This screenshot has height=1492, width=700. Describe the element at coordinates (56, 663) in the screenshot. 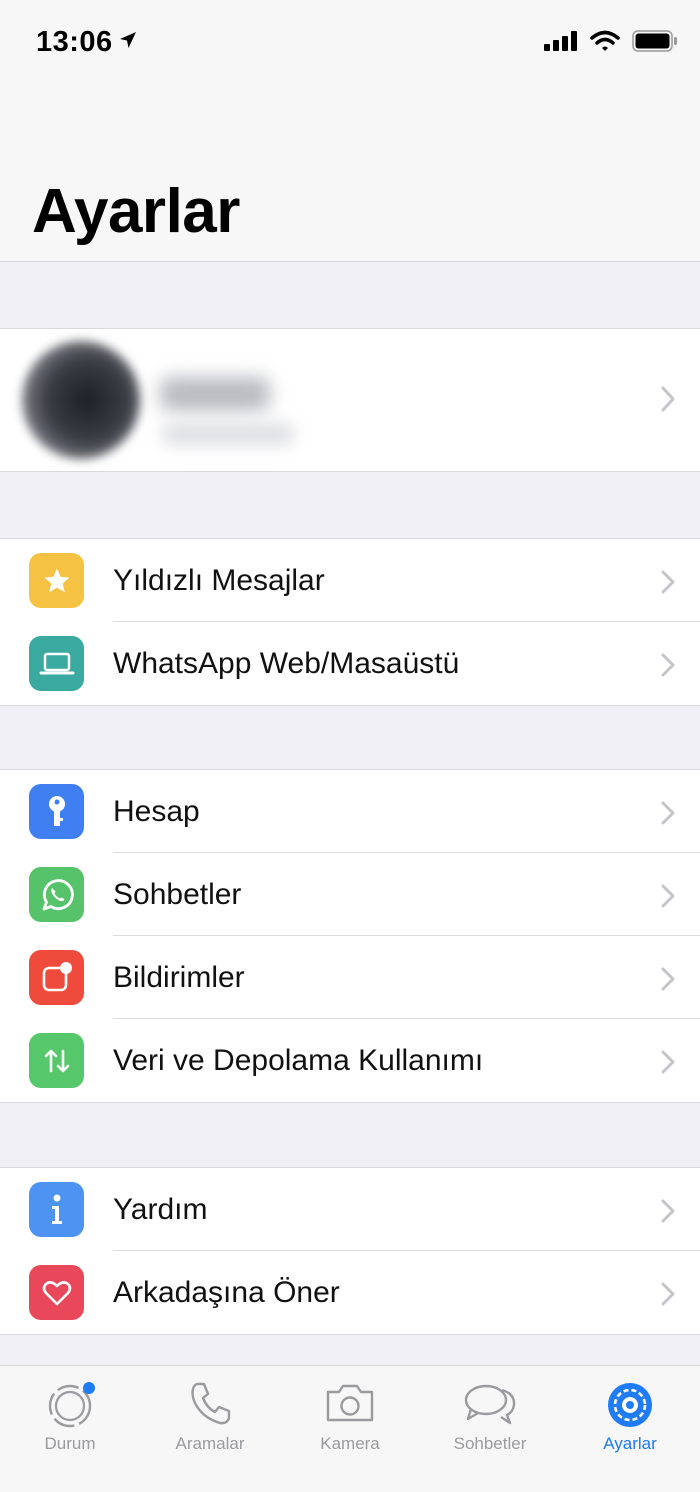

I see `laptop-icon` at that location.